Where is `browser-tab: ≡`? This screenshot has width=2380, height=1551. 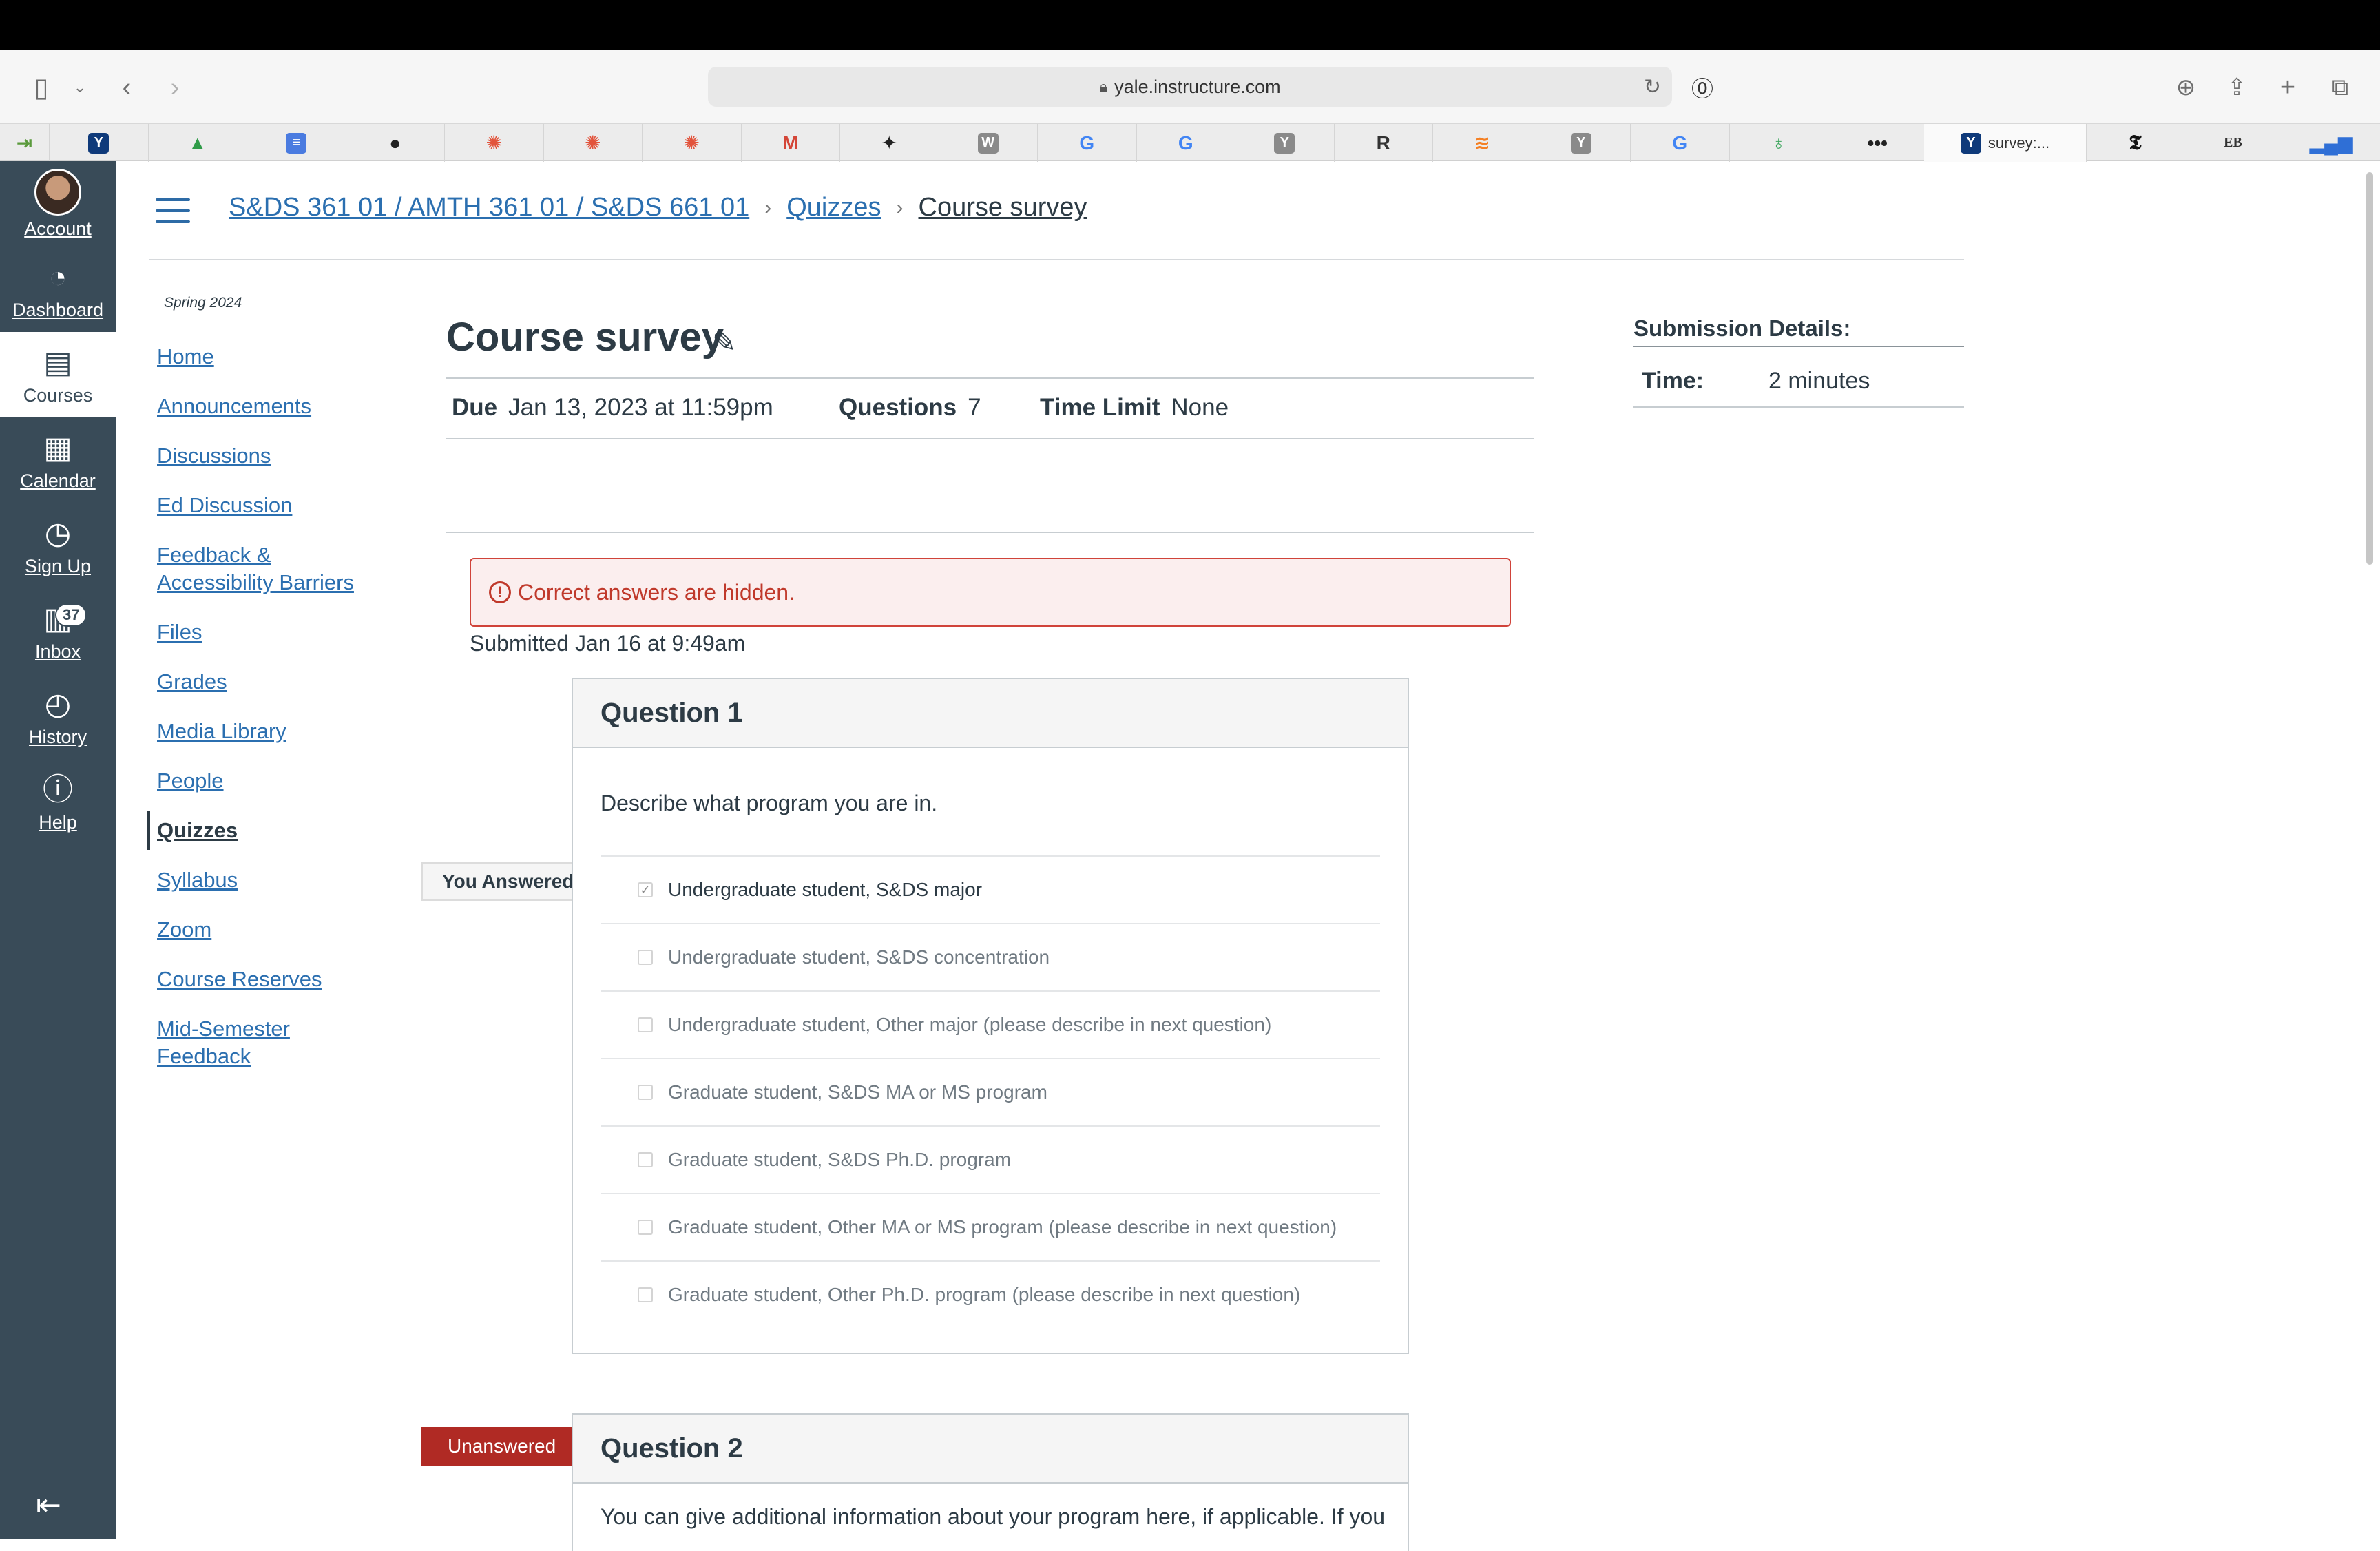
browser-tab: ≡ is located at coordinates (296, 143).